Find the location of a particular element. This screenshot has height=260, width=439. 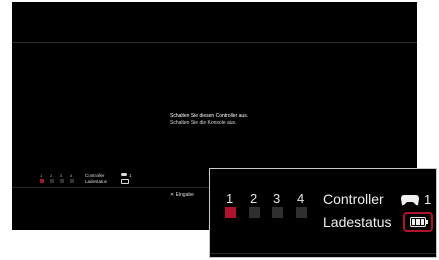

inset-divider is located at coordinates (323, 253).